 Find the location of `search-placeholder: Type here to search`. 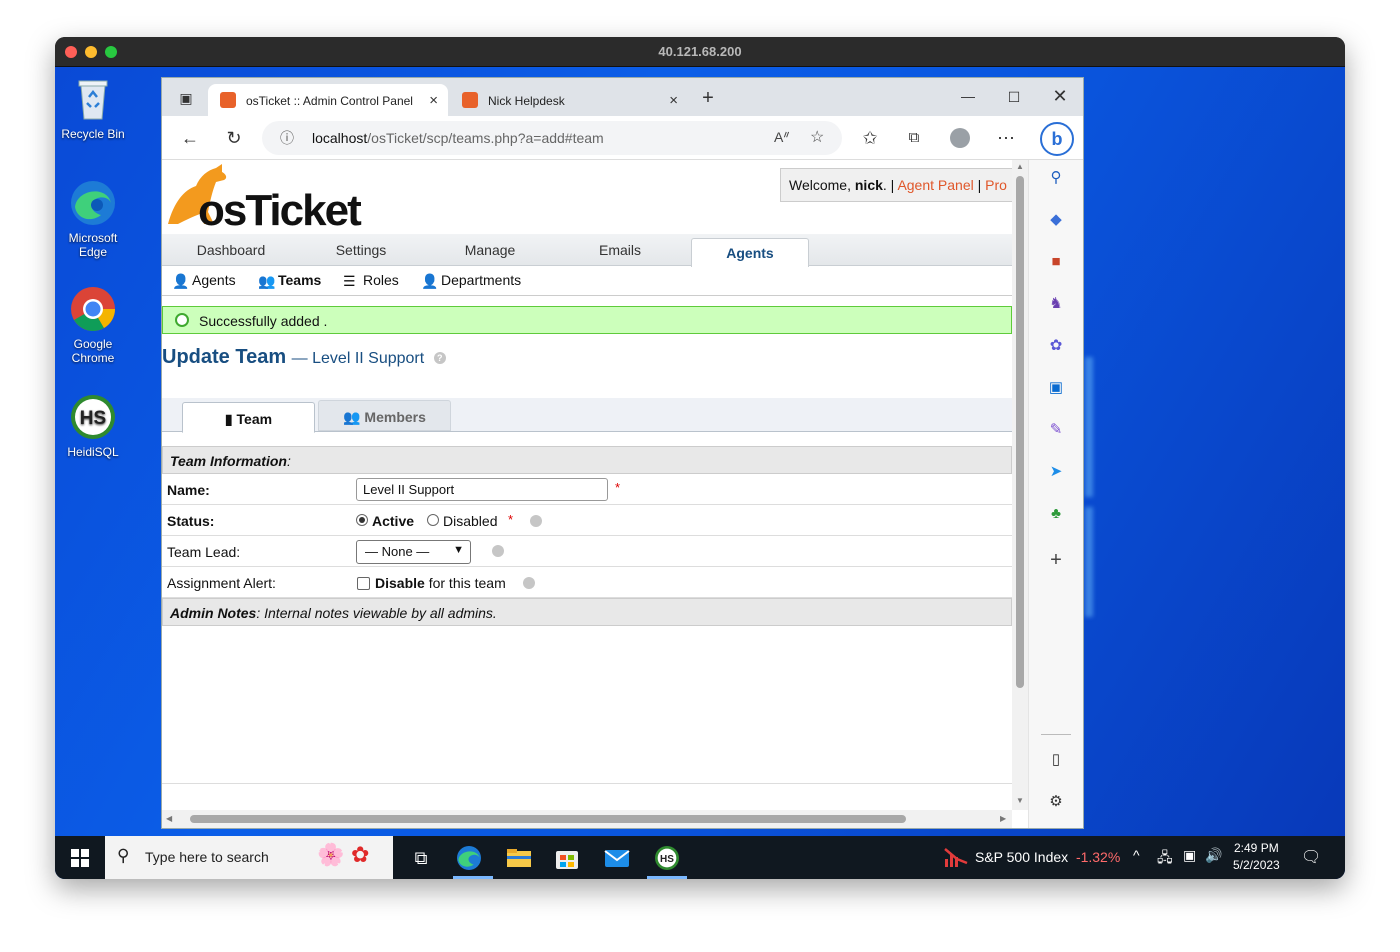

search-placeholder: Type here to search is located at coordinates (207, 857).